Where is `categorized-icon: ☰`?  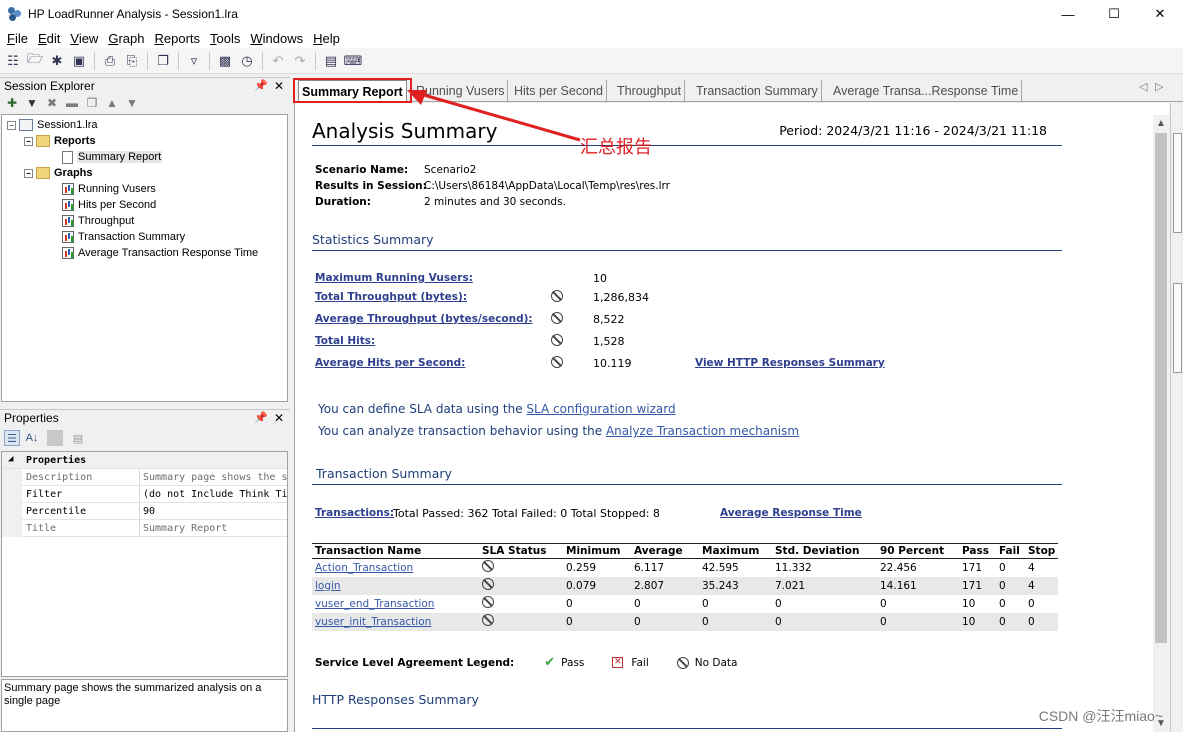
categorized-icon: ☰ is located at coordinates (12, 438).